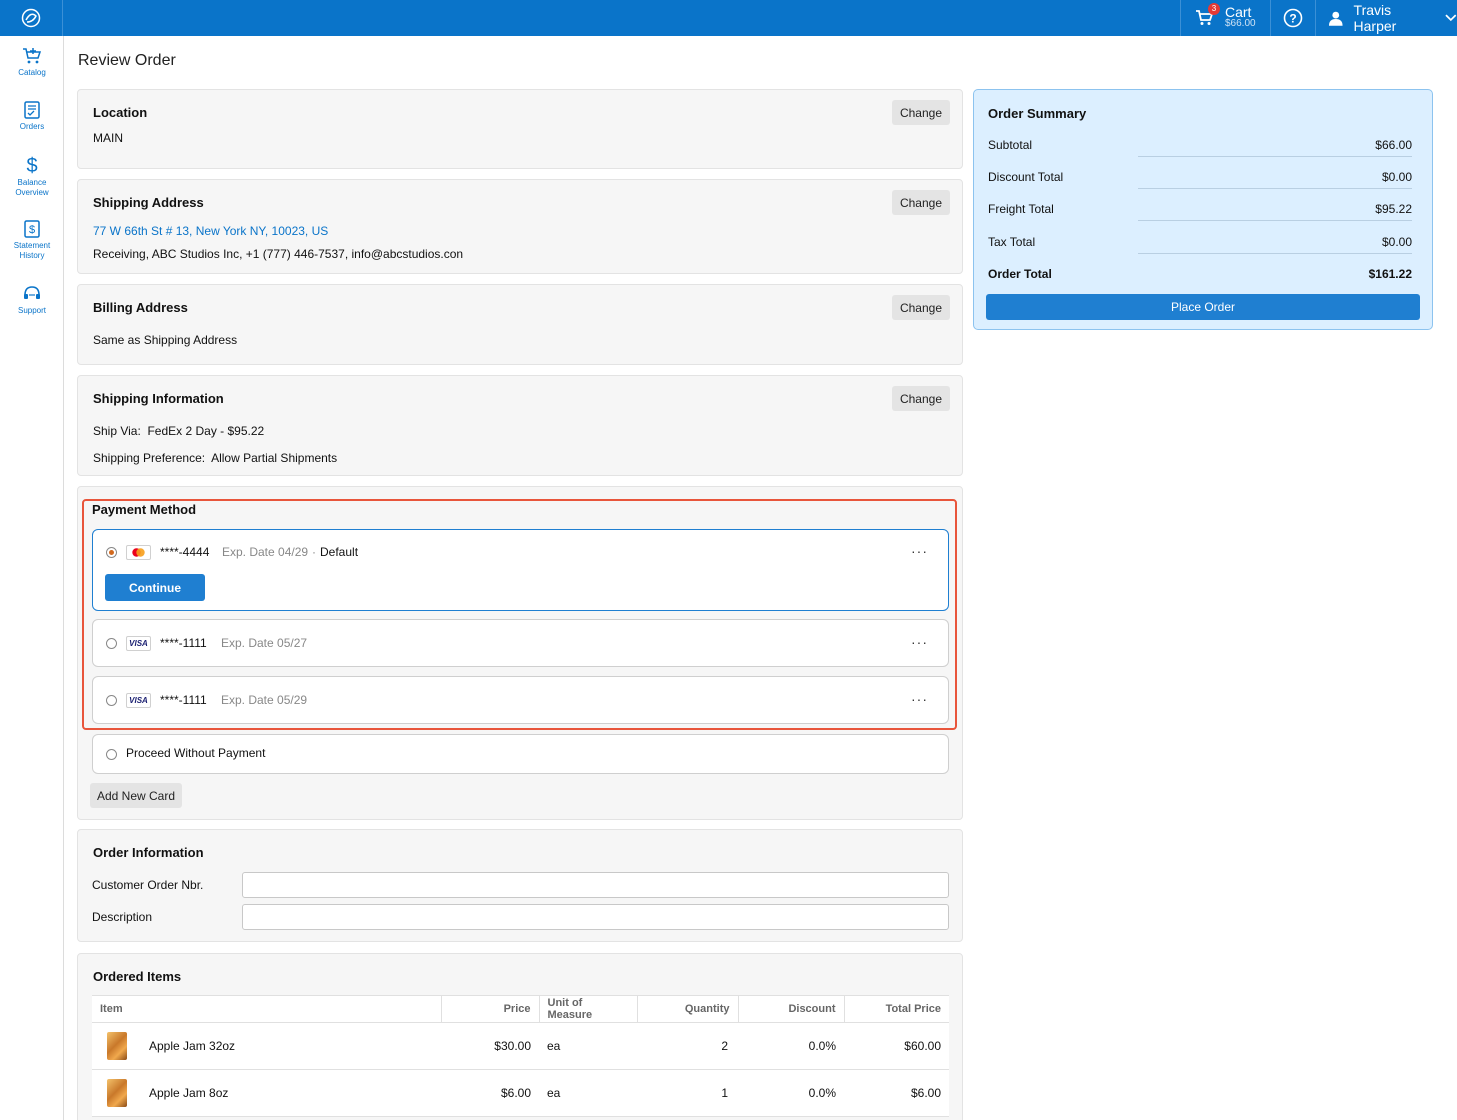  What do you see at coordinates (1203, 307) in the screenshot?
I see `place-order-button: Place Order` at bounding box center [1203, 307].